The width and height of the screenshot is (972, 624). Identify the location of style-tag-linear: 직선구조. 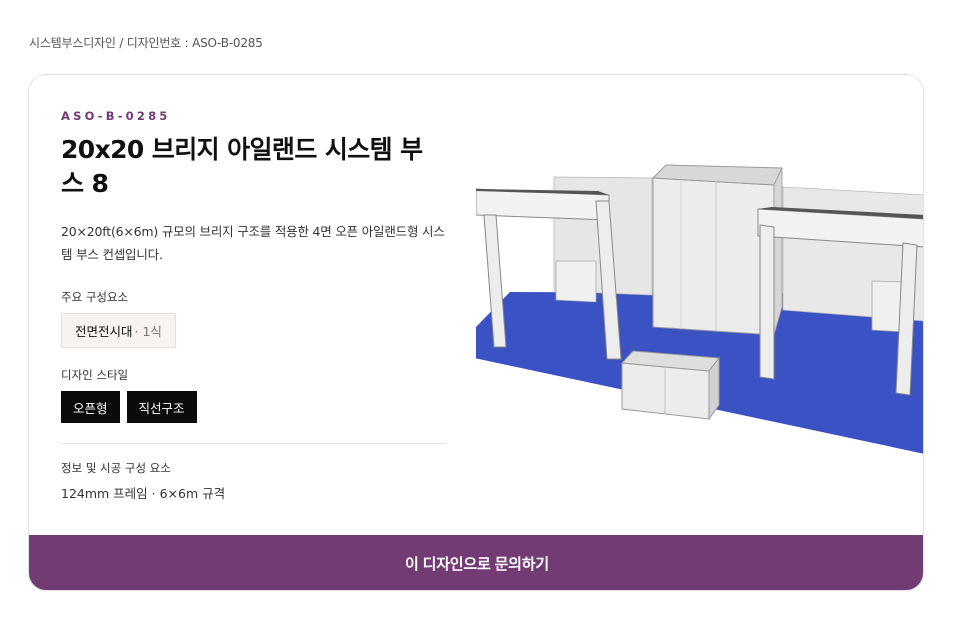
(161, 407).